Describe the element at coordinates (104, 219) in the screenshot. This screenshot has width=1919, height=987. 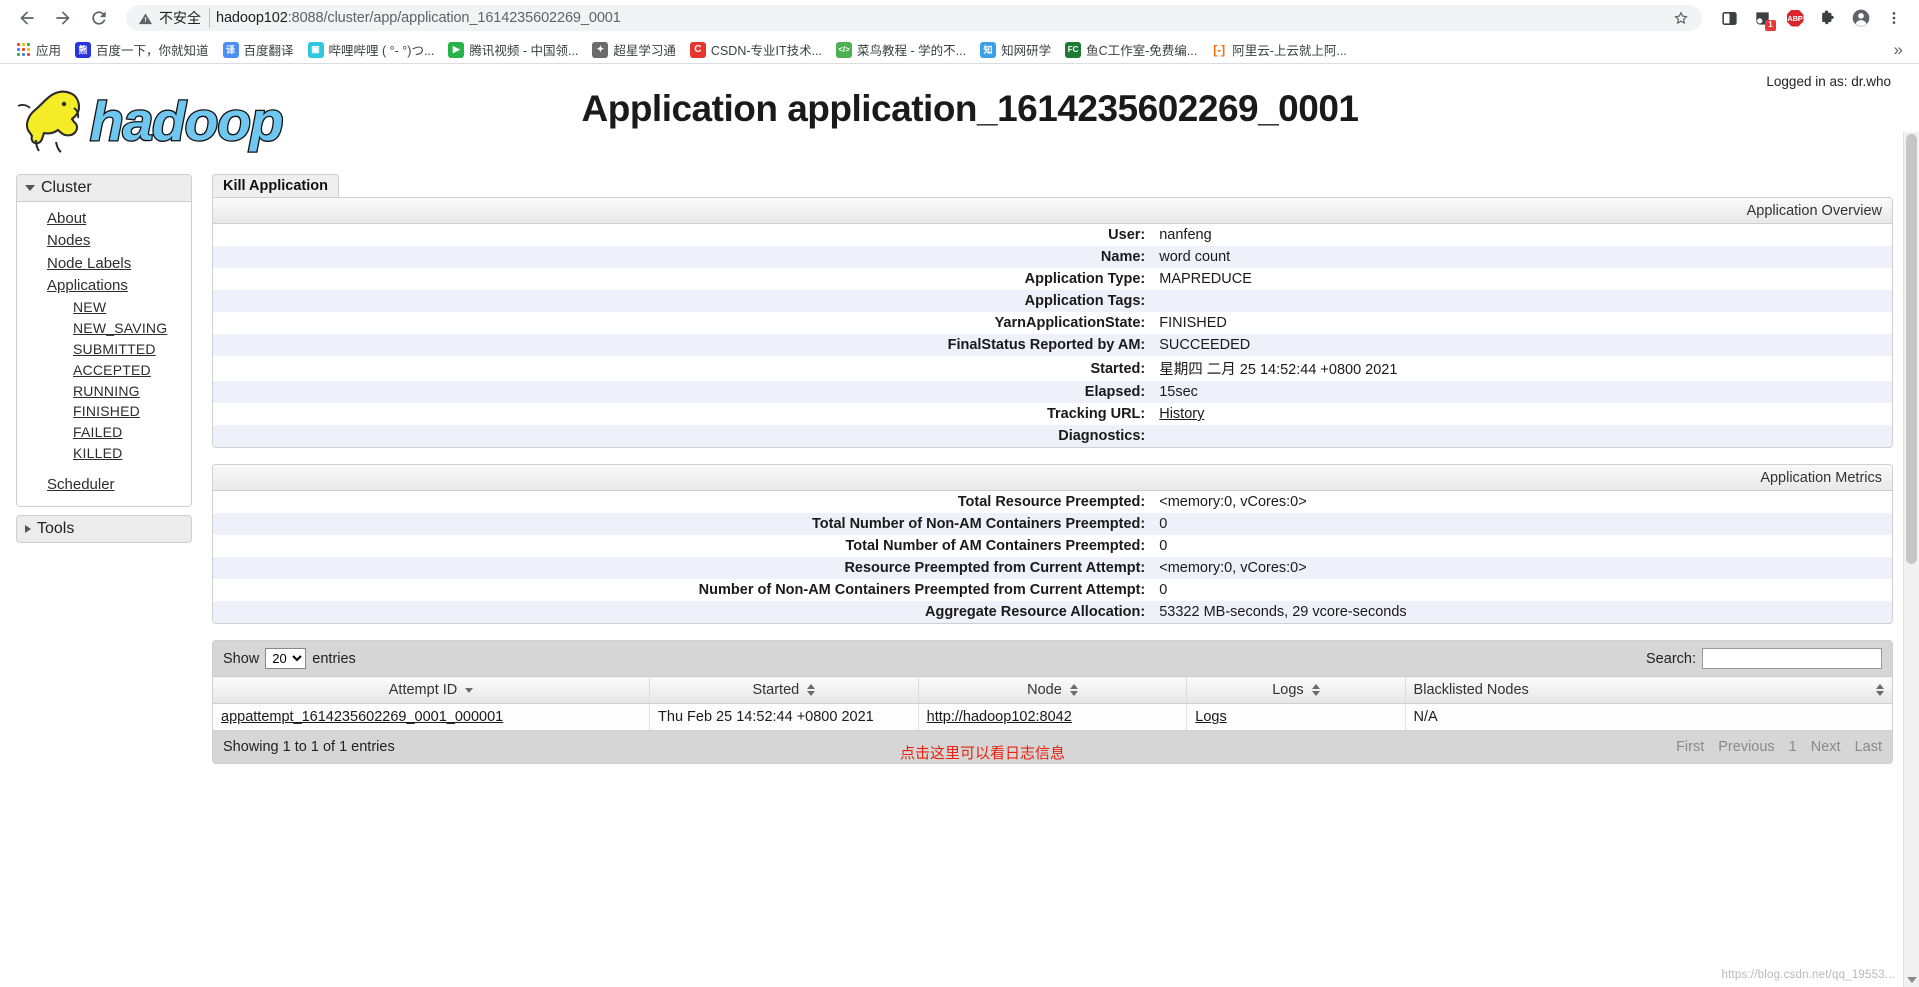
I see `sidebar-item-about: About` at that location.